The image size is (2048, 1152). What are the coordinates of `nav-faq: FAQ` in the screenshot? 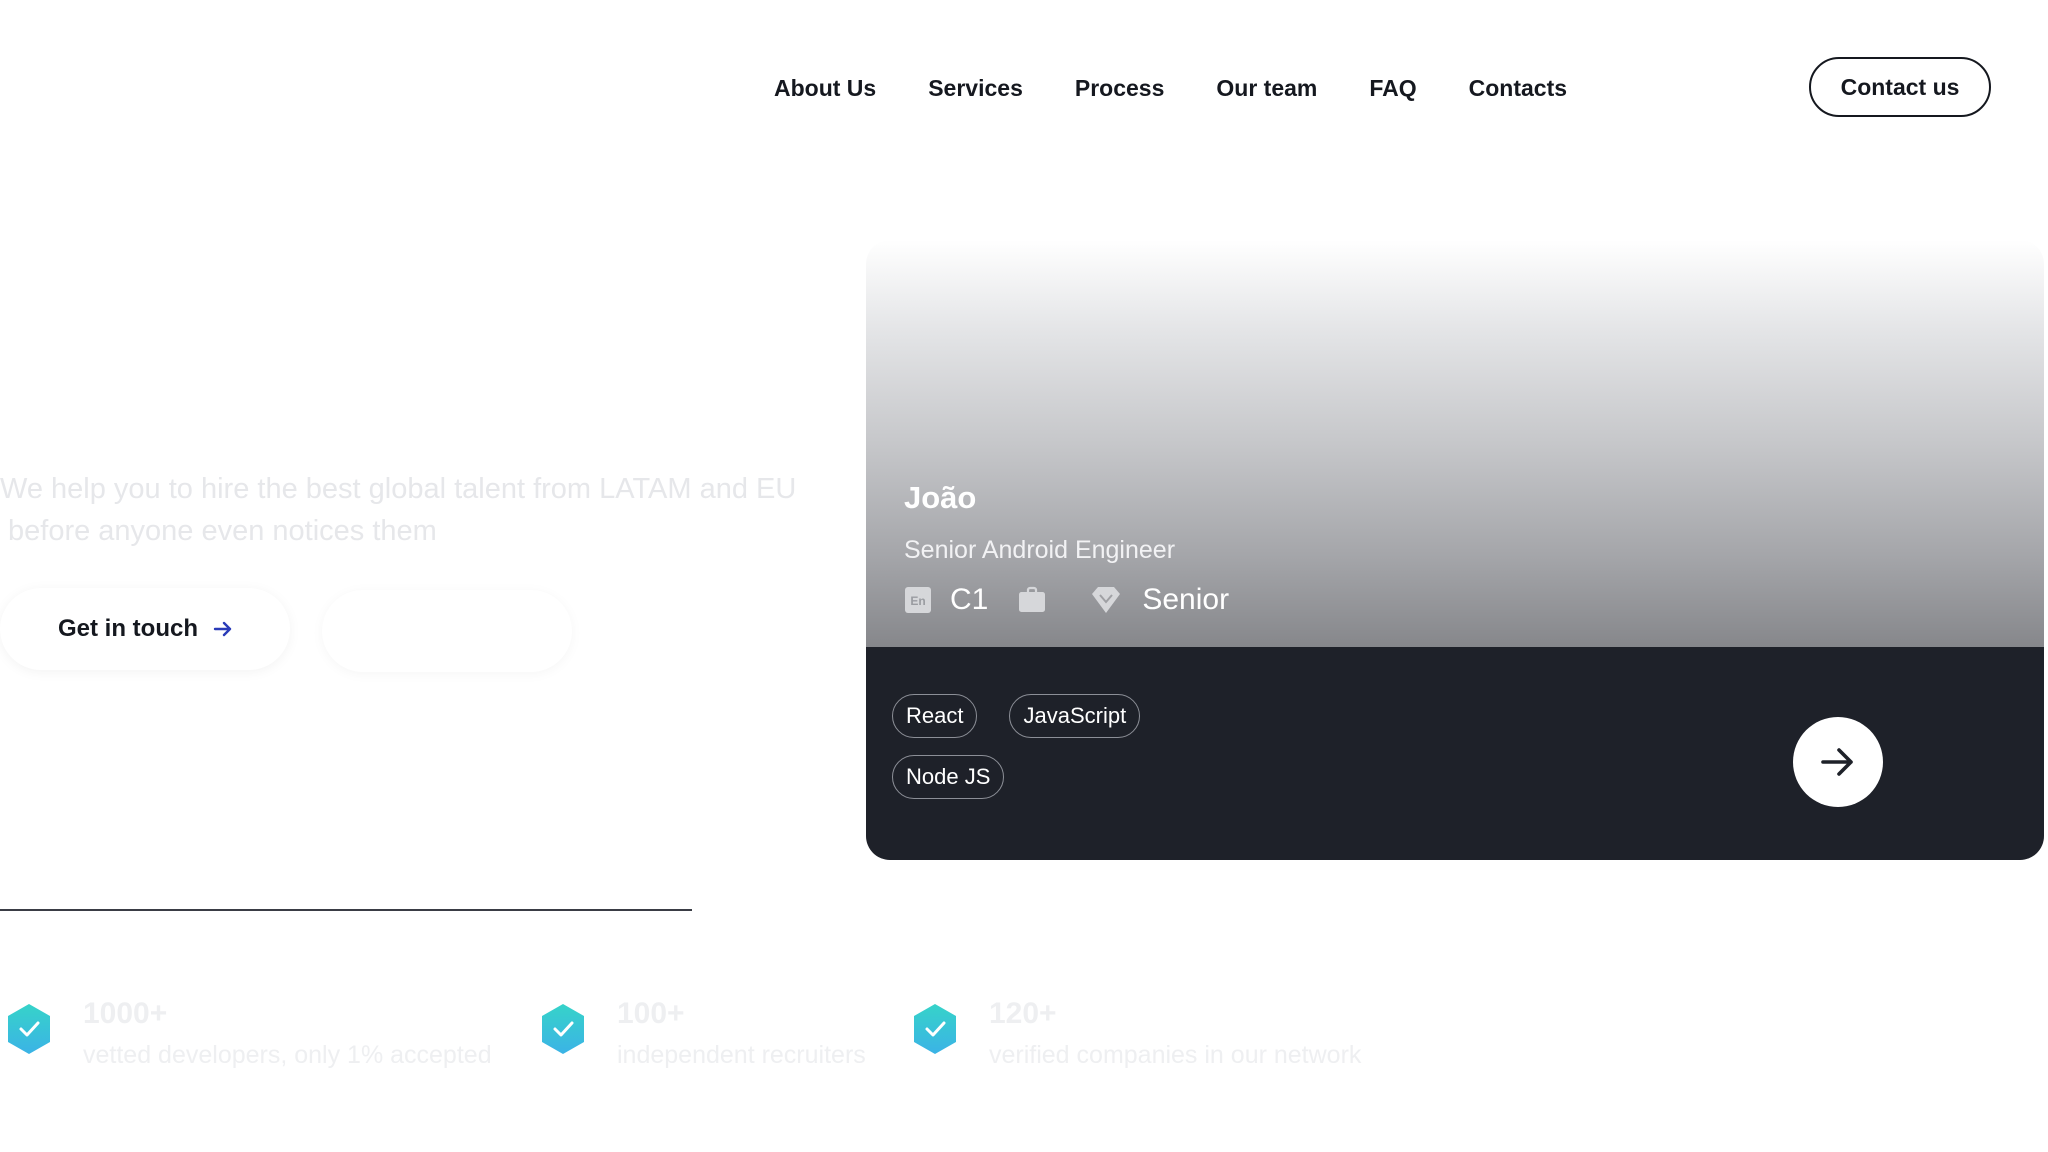 It's located at (1392, 88).